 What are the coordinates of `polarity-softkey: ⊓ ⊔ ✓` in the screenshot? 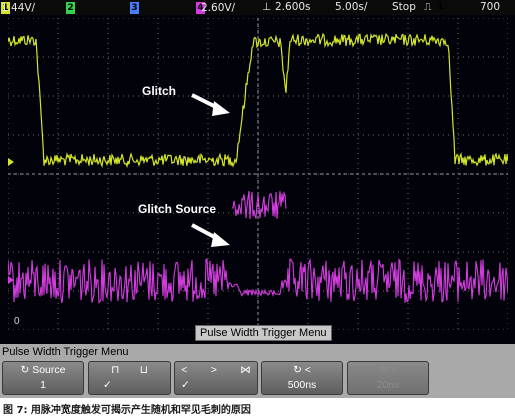 It's located at (129, 378).